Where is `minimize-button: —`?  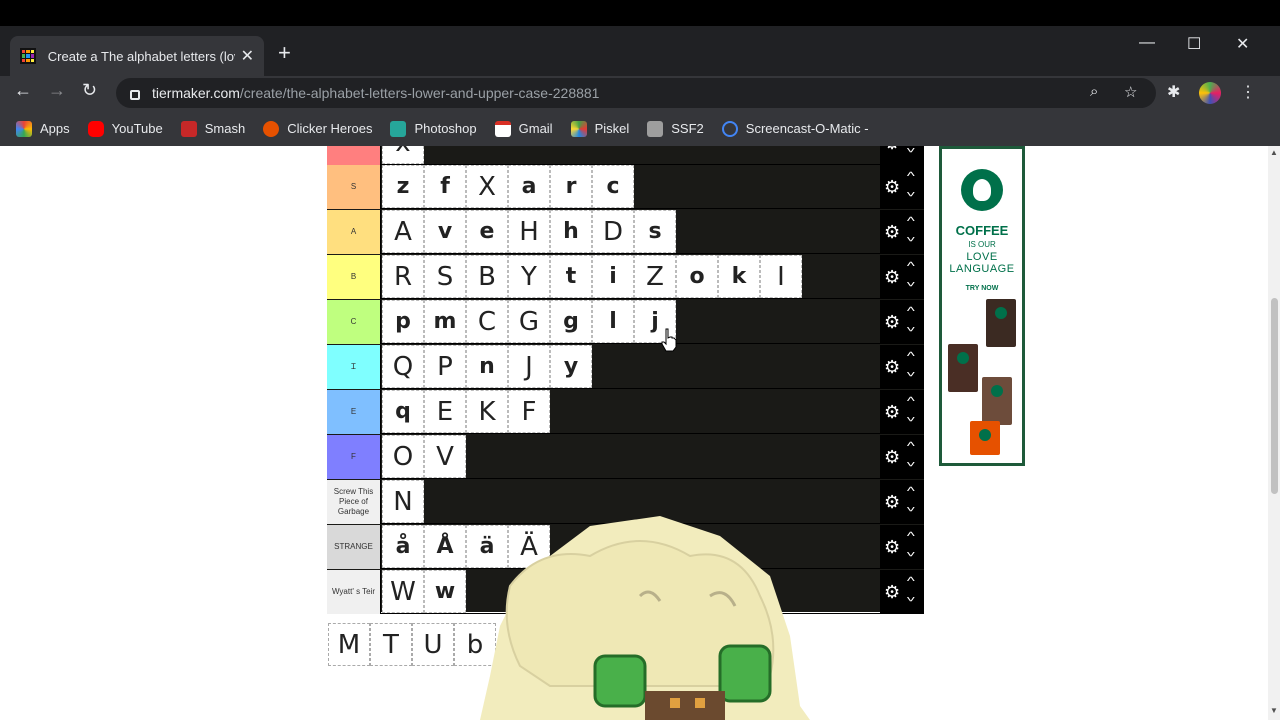 minimize-button: — is located at coordinates (1147, 43).